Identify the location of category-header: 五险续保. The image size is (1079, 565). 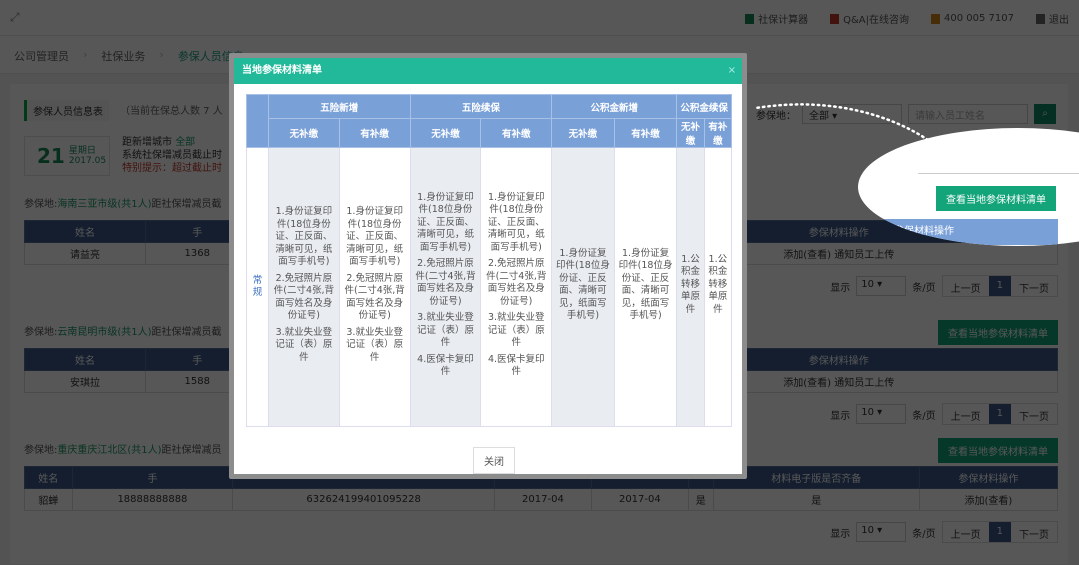
(481, 106).